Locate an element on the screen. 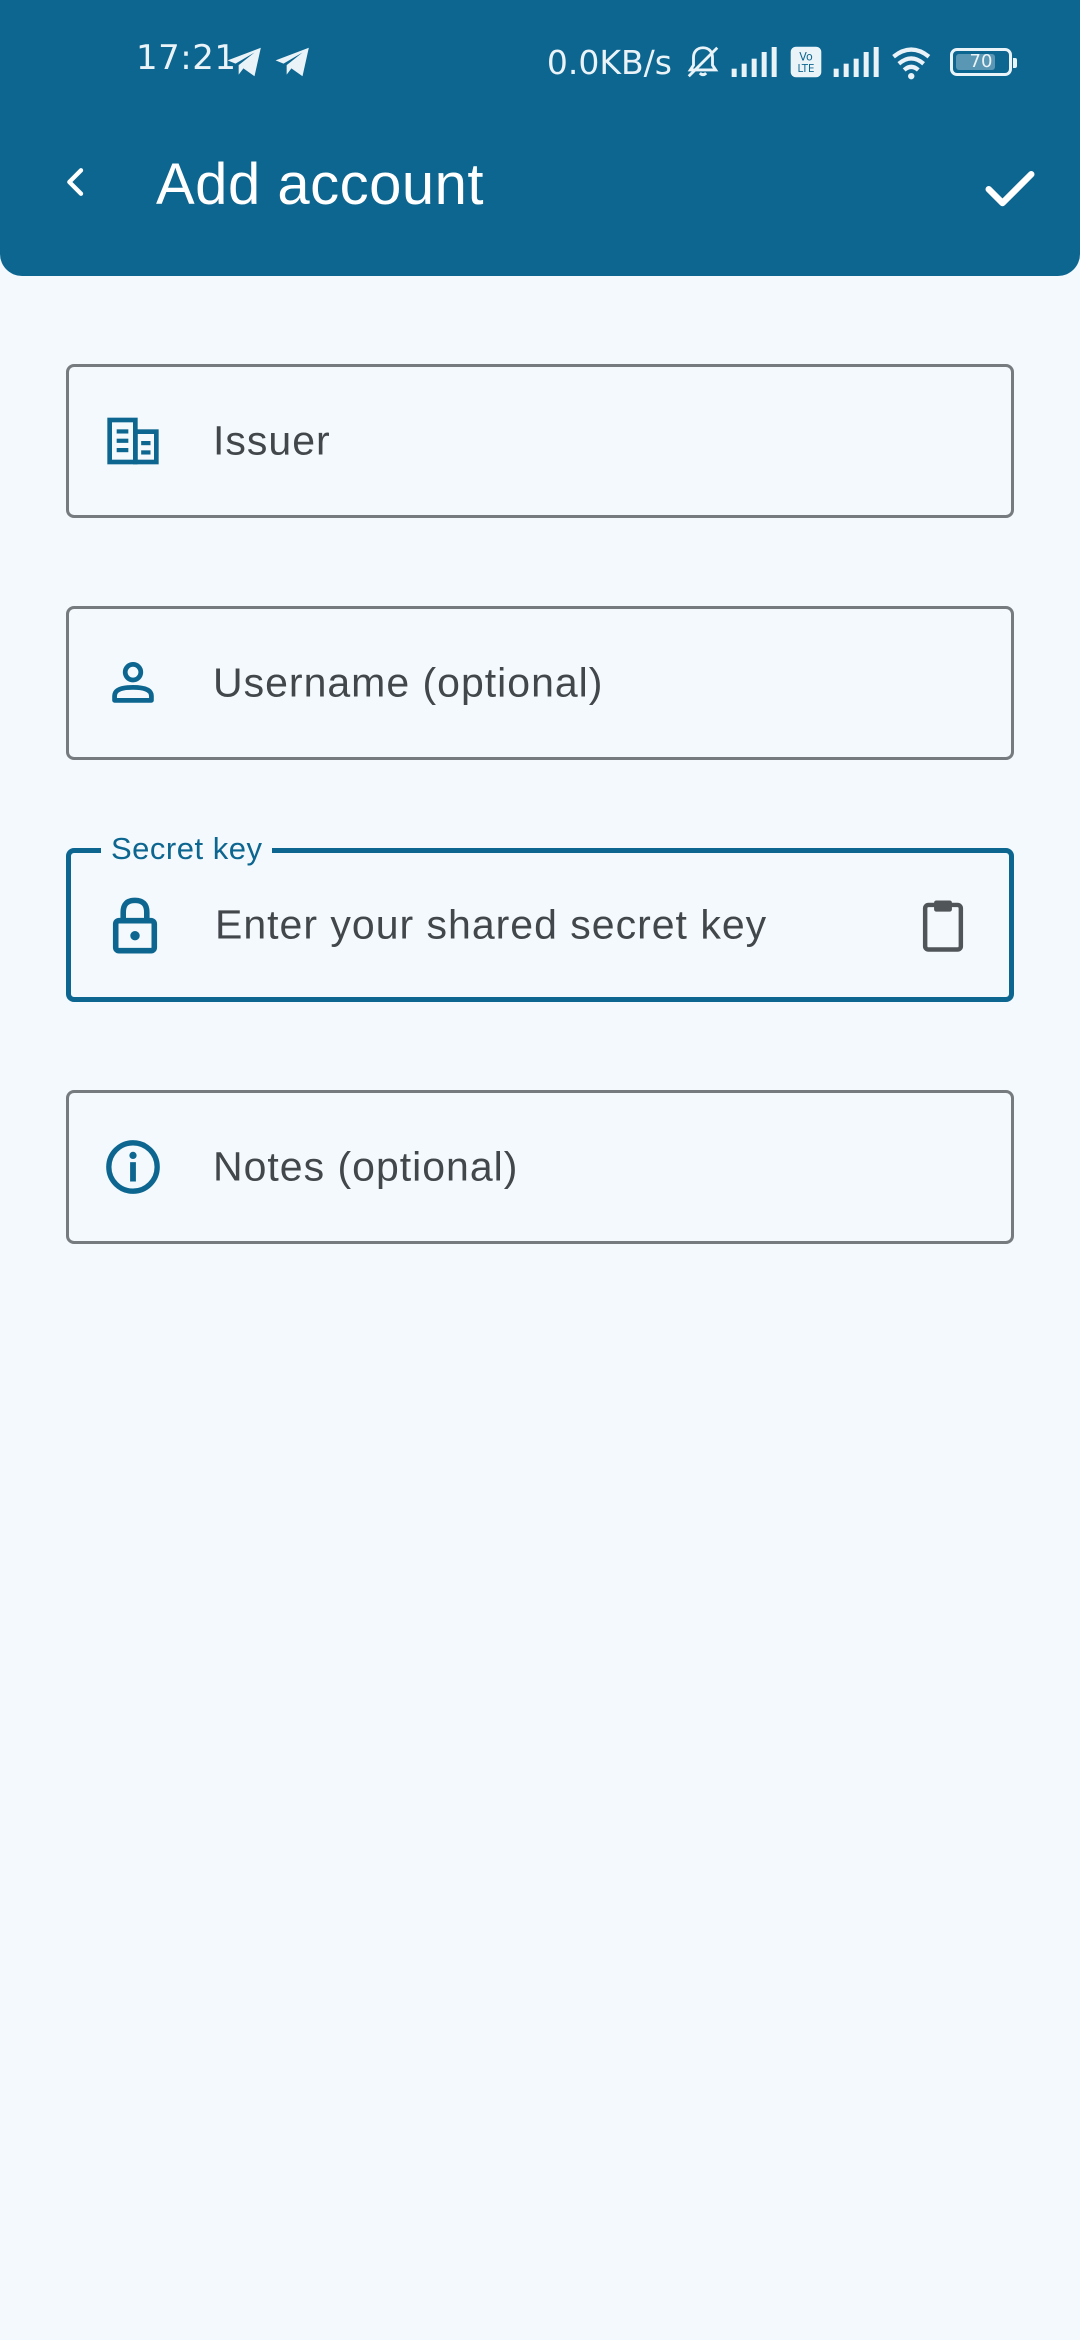 The height and width of the screenshot is (2340, 1080). wifi-icon is located at coordinates (911, 63).